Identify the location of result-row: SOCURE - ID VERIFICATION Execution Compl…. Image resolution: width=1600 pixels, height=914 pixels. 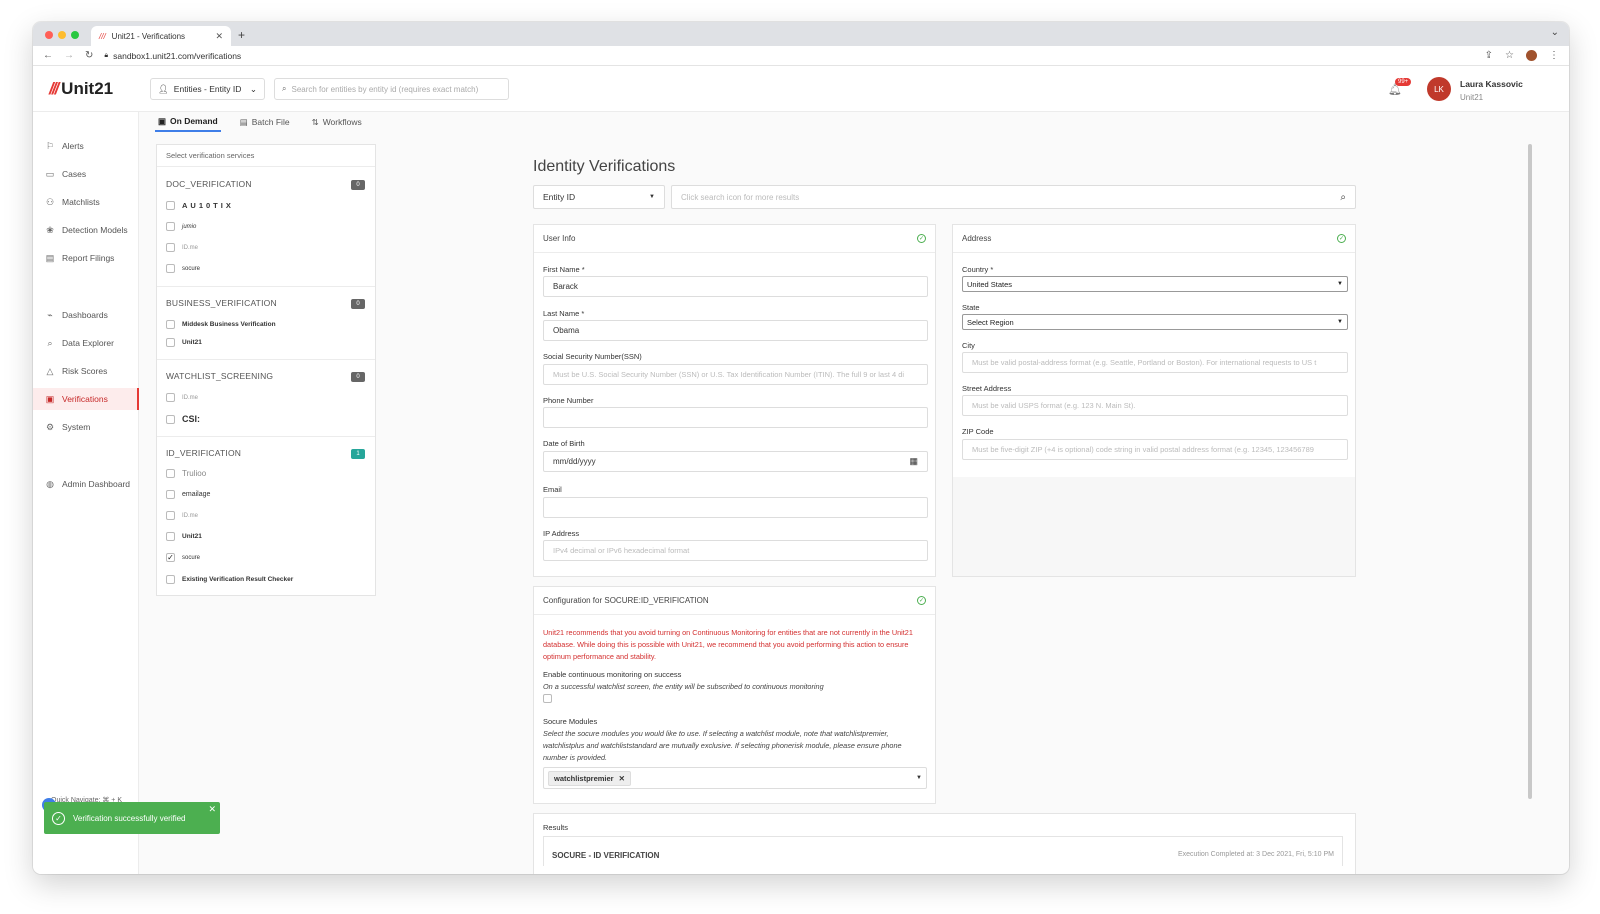
(943, 851).